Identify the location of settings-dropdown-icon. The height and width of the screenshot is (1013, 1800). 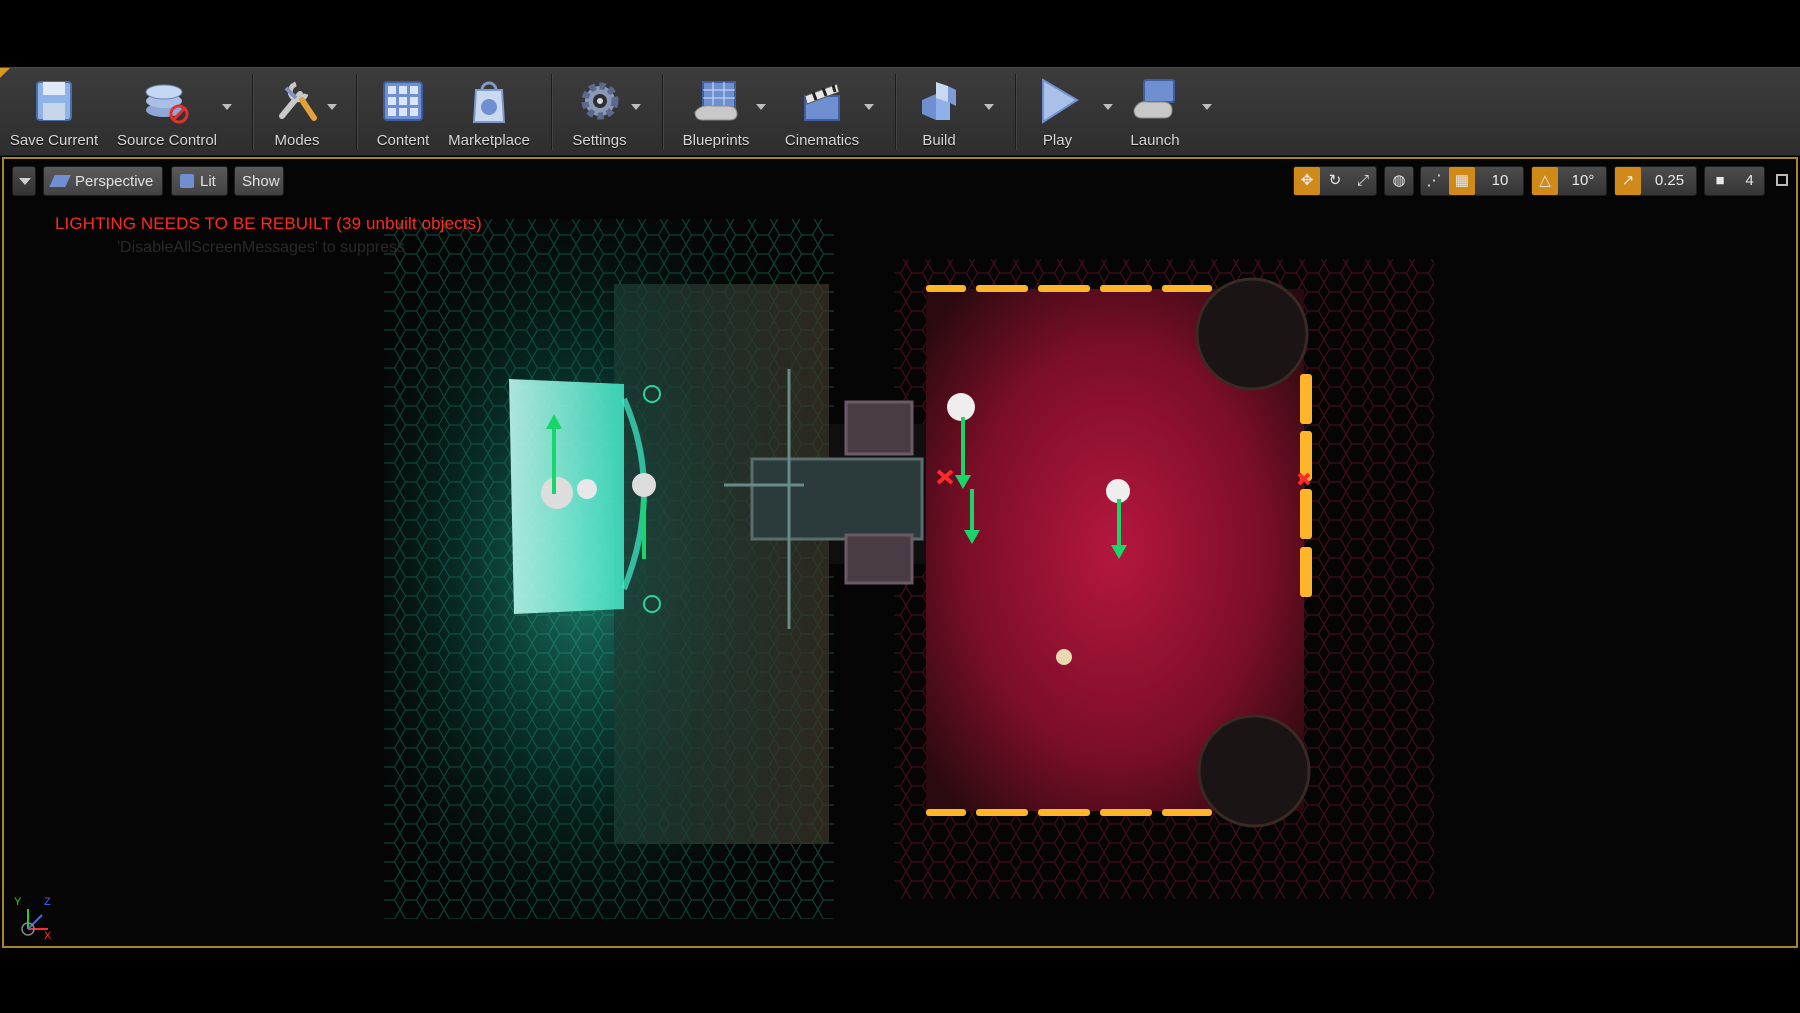
(636, 107).